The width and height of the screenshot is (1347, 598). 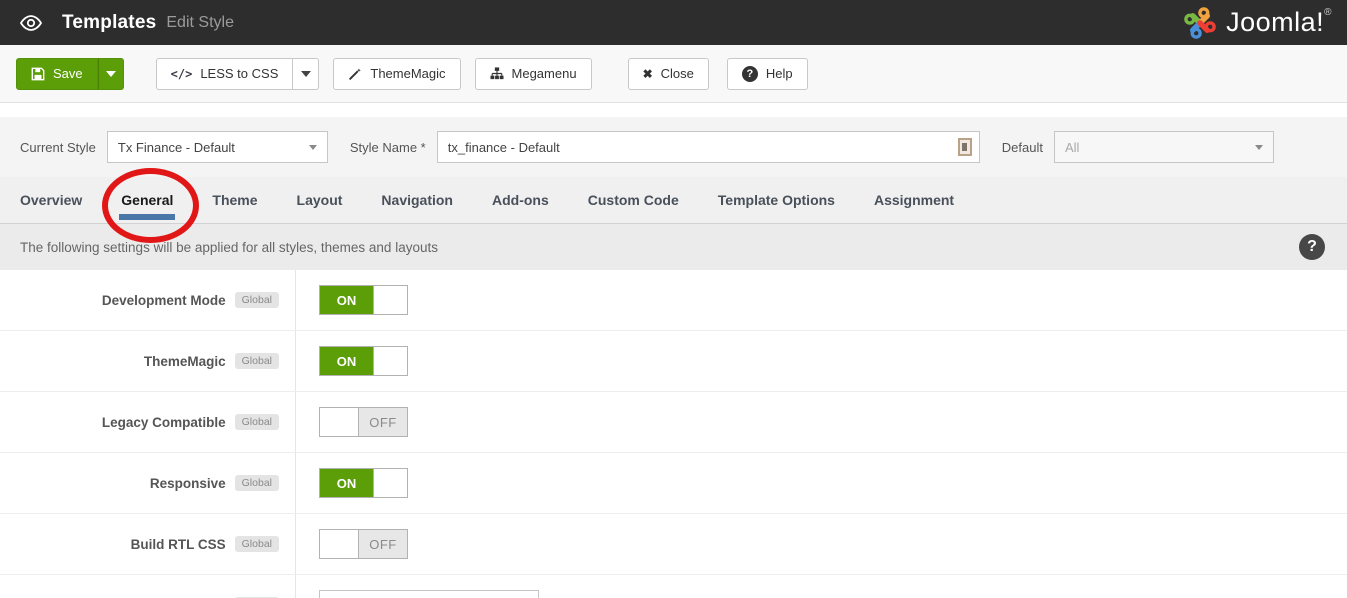 I want to click on preview-eye-icon, so click(x=31, y=23).